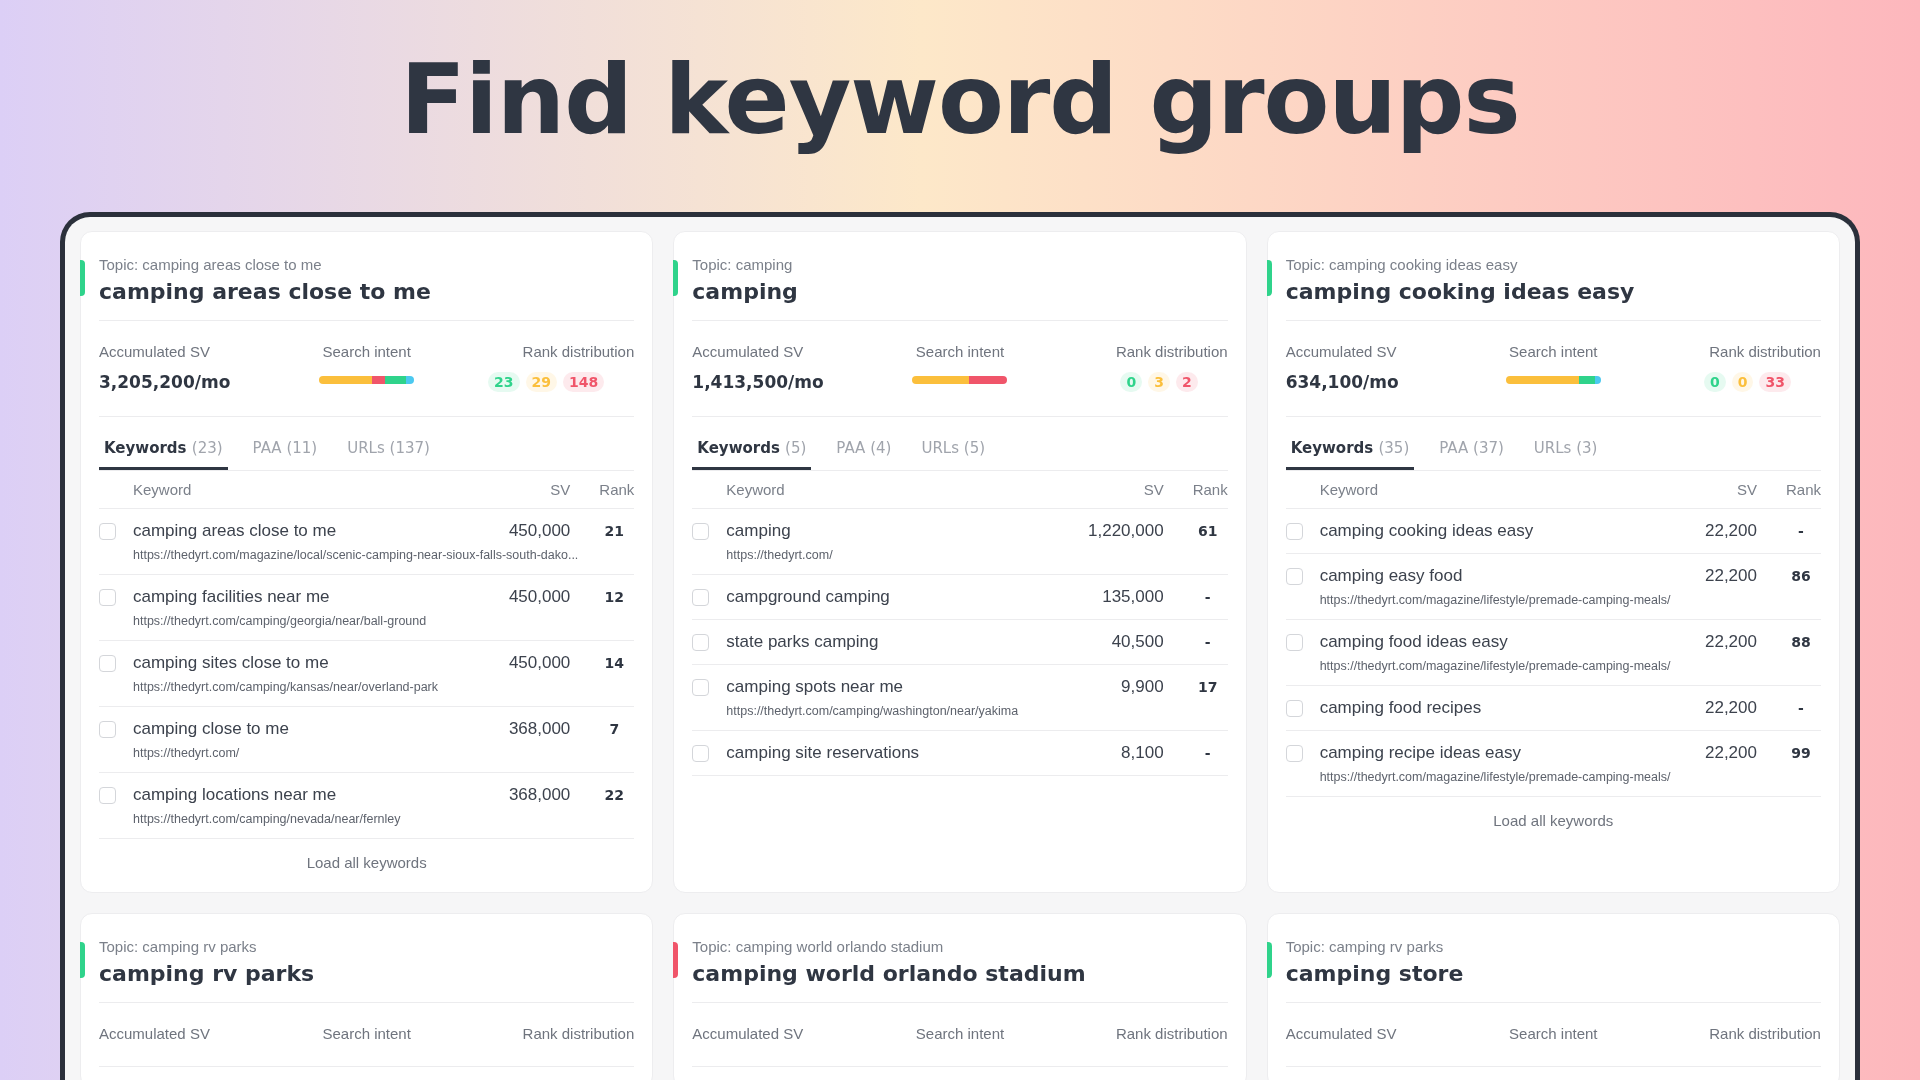  I want to click on tab: PAA (4), so click(864, 449).